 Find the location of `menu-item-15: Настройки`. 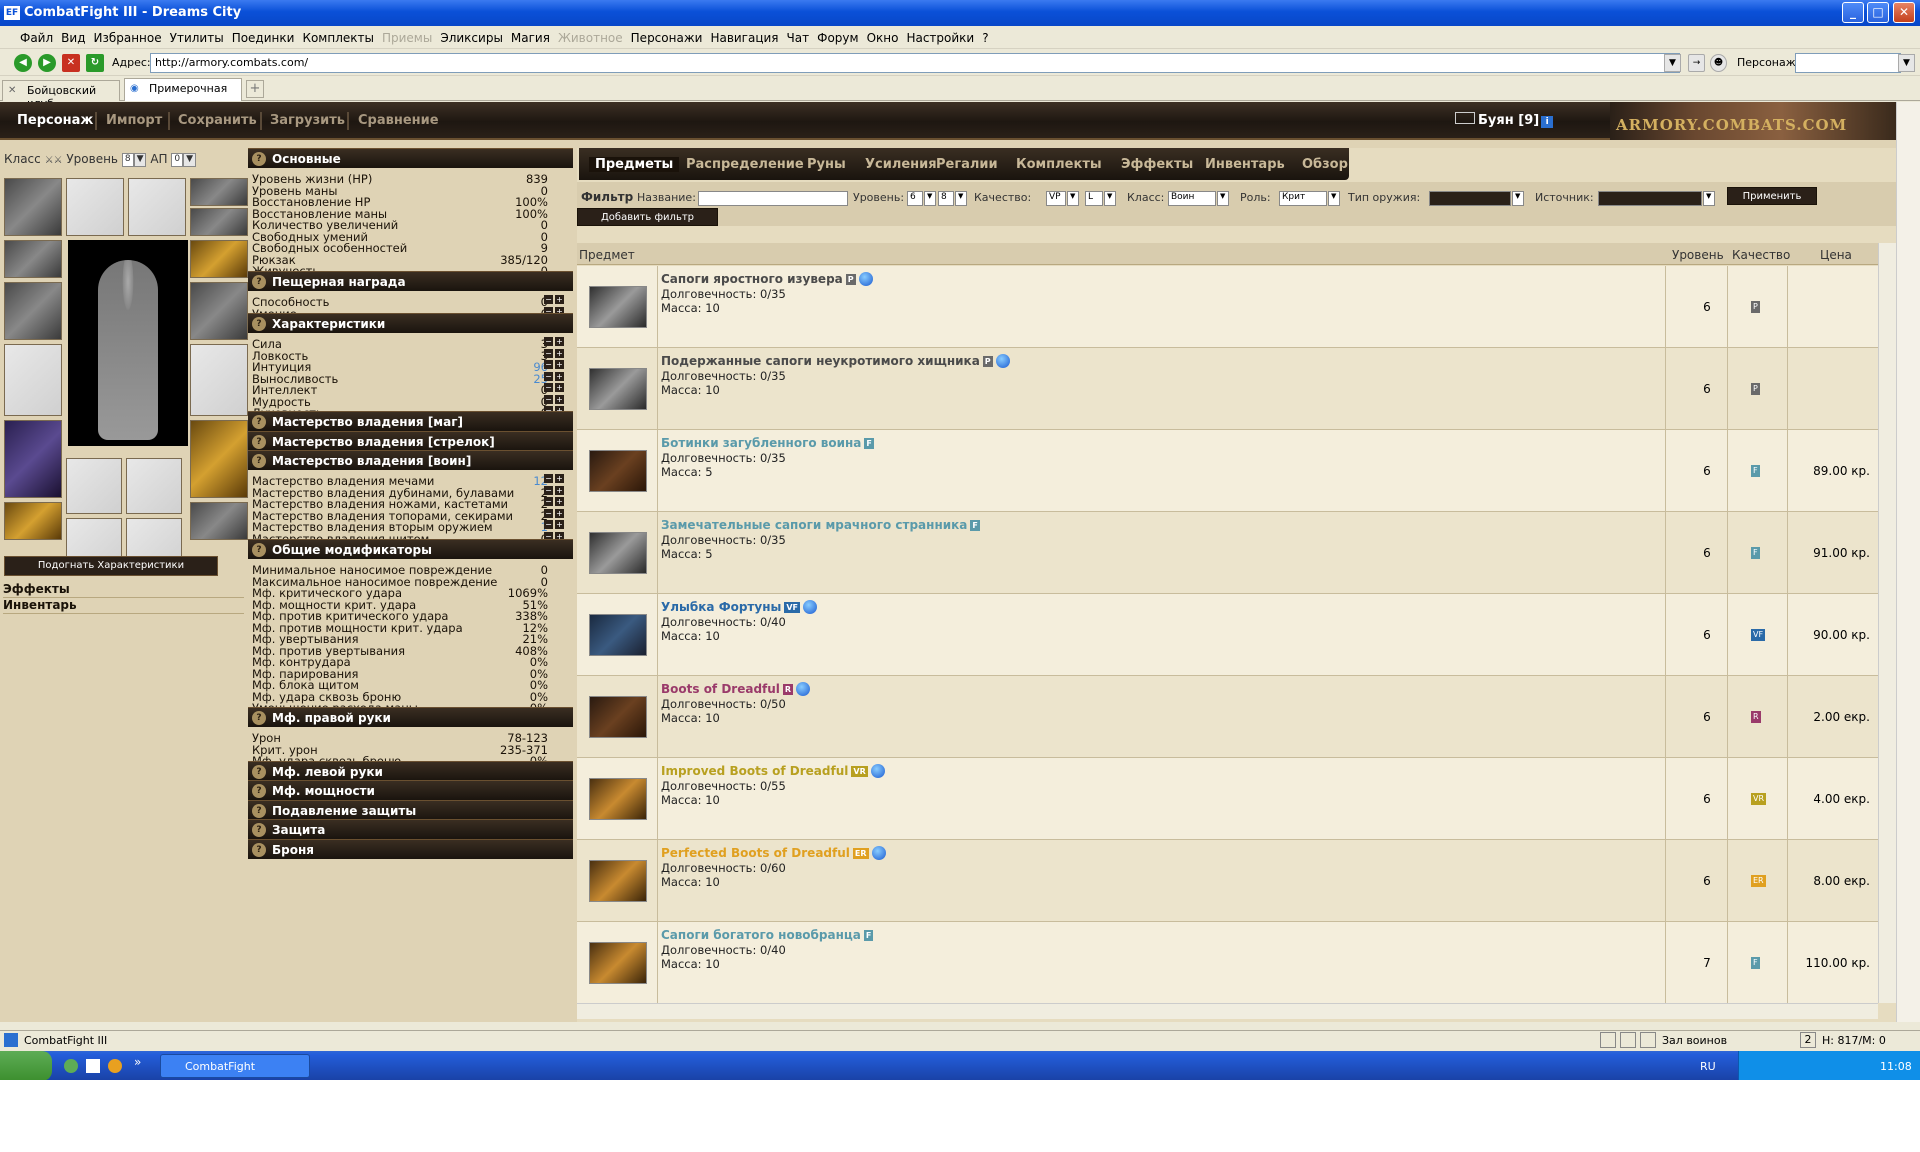

menu-item-15: Настройки is located at coordinates (940, 36).